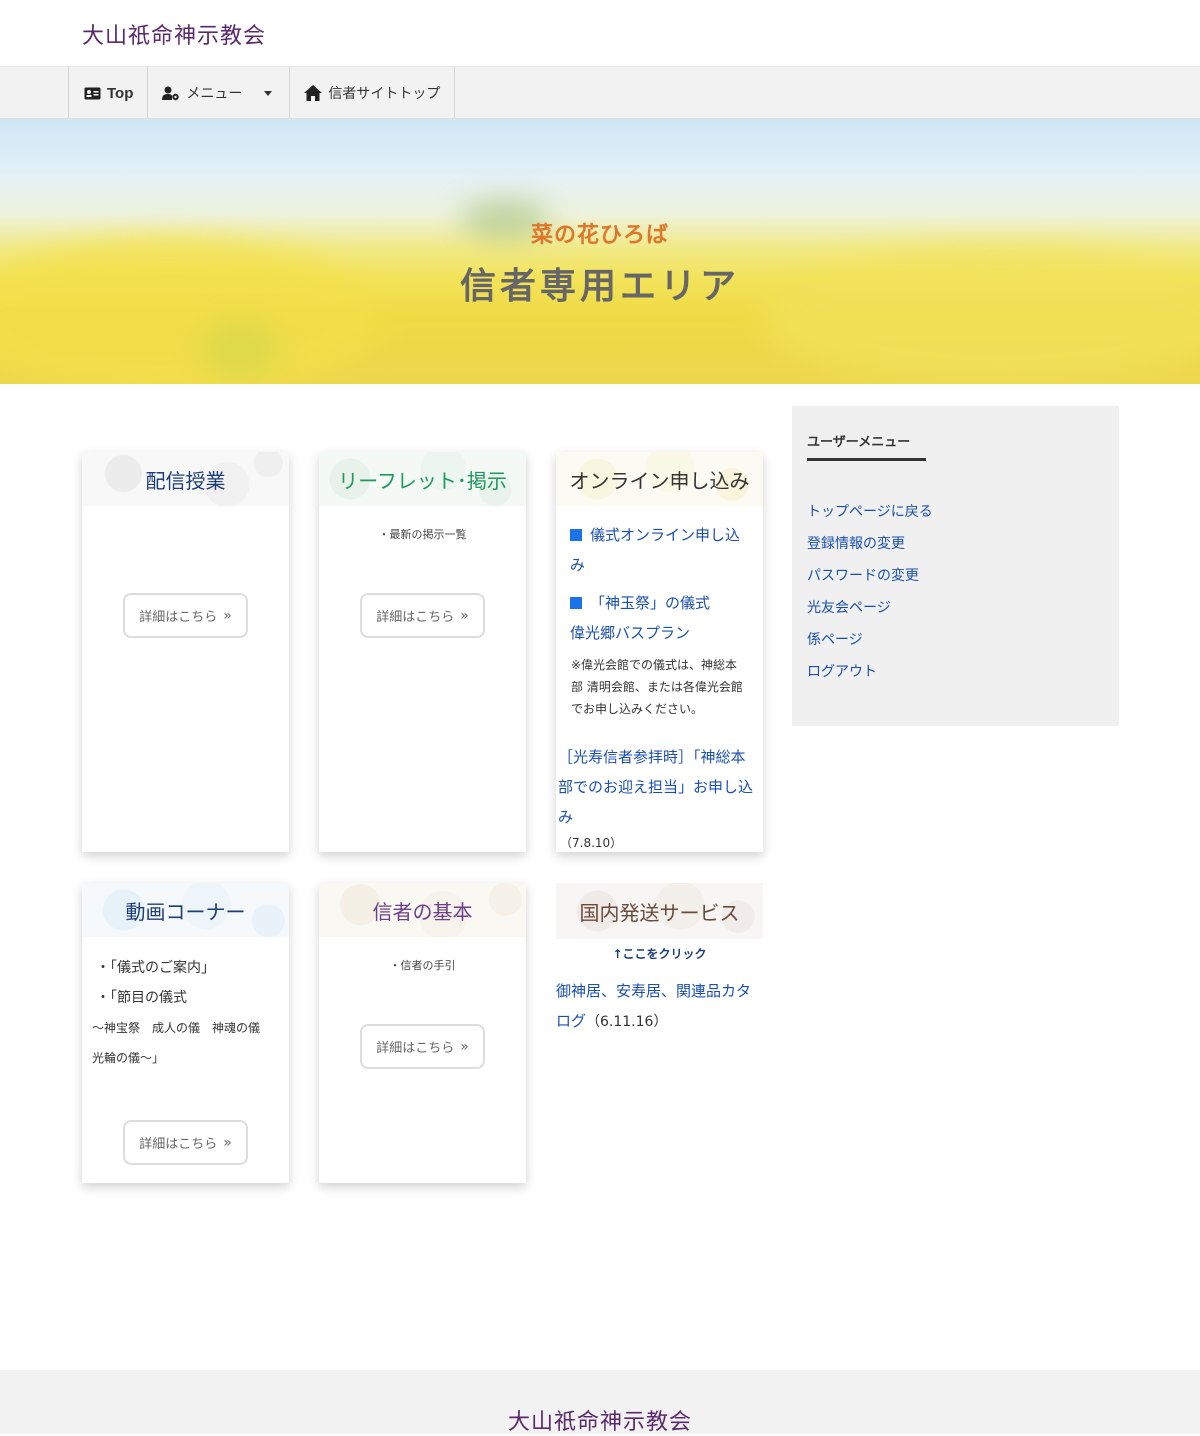 This screenshot has width=1200, height=1436. Describe the element at coordinates (268, 93) in the screenshot. I see `chevron-down-icon` at that location.